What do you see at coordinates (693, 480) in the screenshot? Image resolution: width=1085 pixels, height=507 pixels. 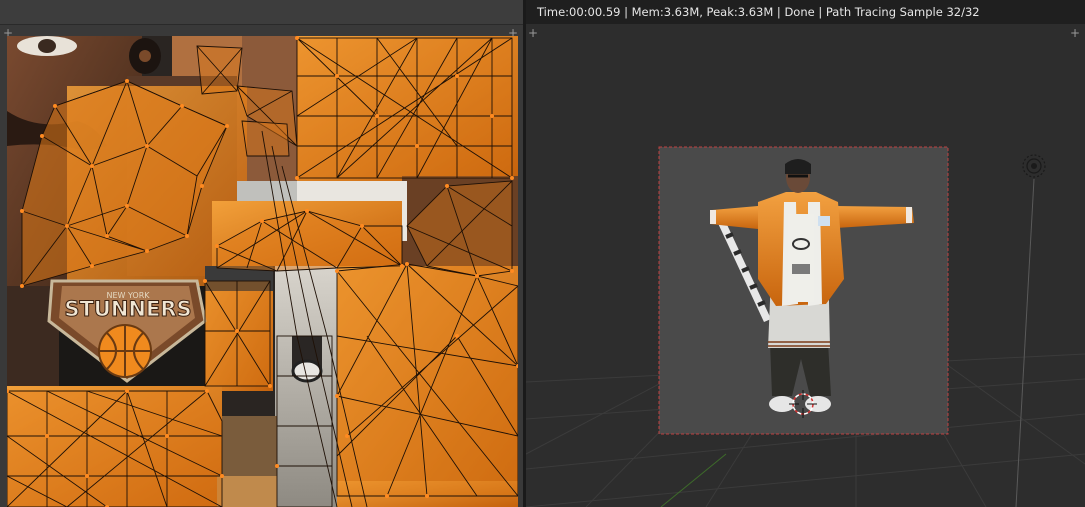 I see `y-axis-line` at bounding box center [693, 480].